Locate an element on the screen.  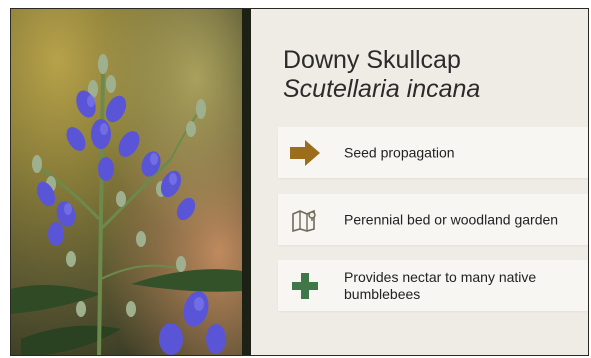
scientific-name-title: Scutellaria incana is located at coordinates (382, 89).